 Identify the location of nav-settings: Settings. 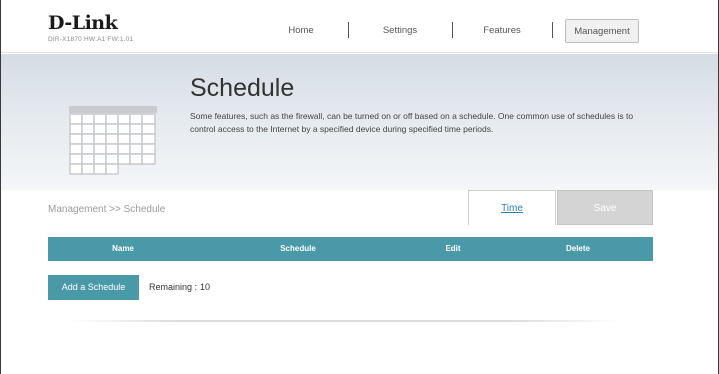
(400, 31).